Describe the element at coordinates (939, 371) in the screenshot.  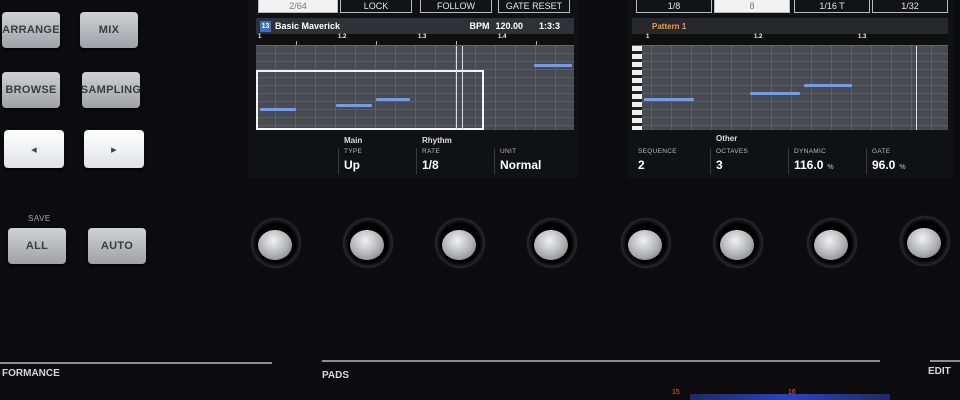
I see `edit-label: EDIT` at that location.